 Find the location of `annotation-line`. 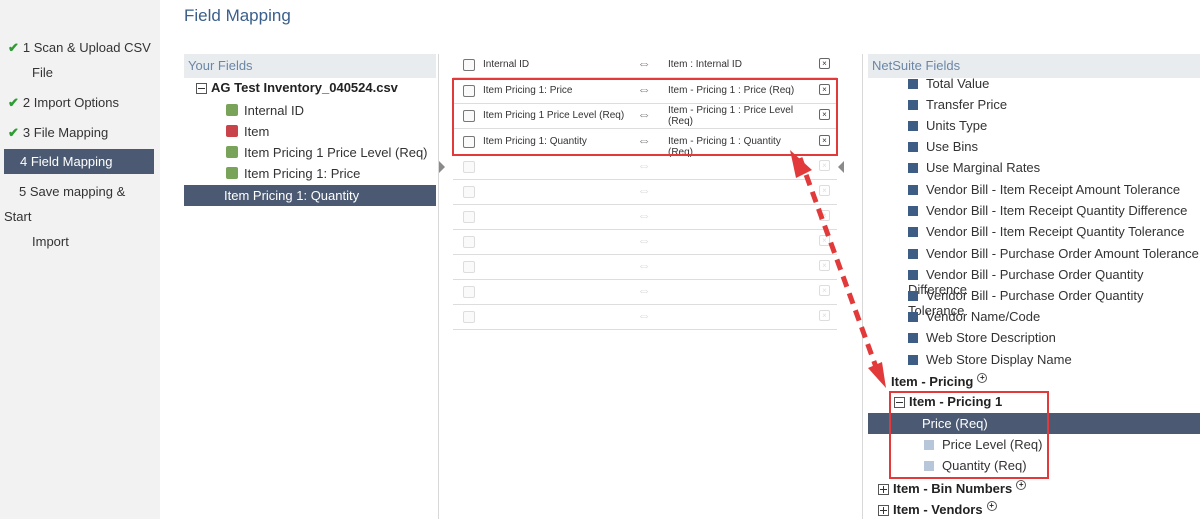

annotation-line is located at coordinates (840, 268).